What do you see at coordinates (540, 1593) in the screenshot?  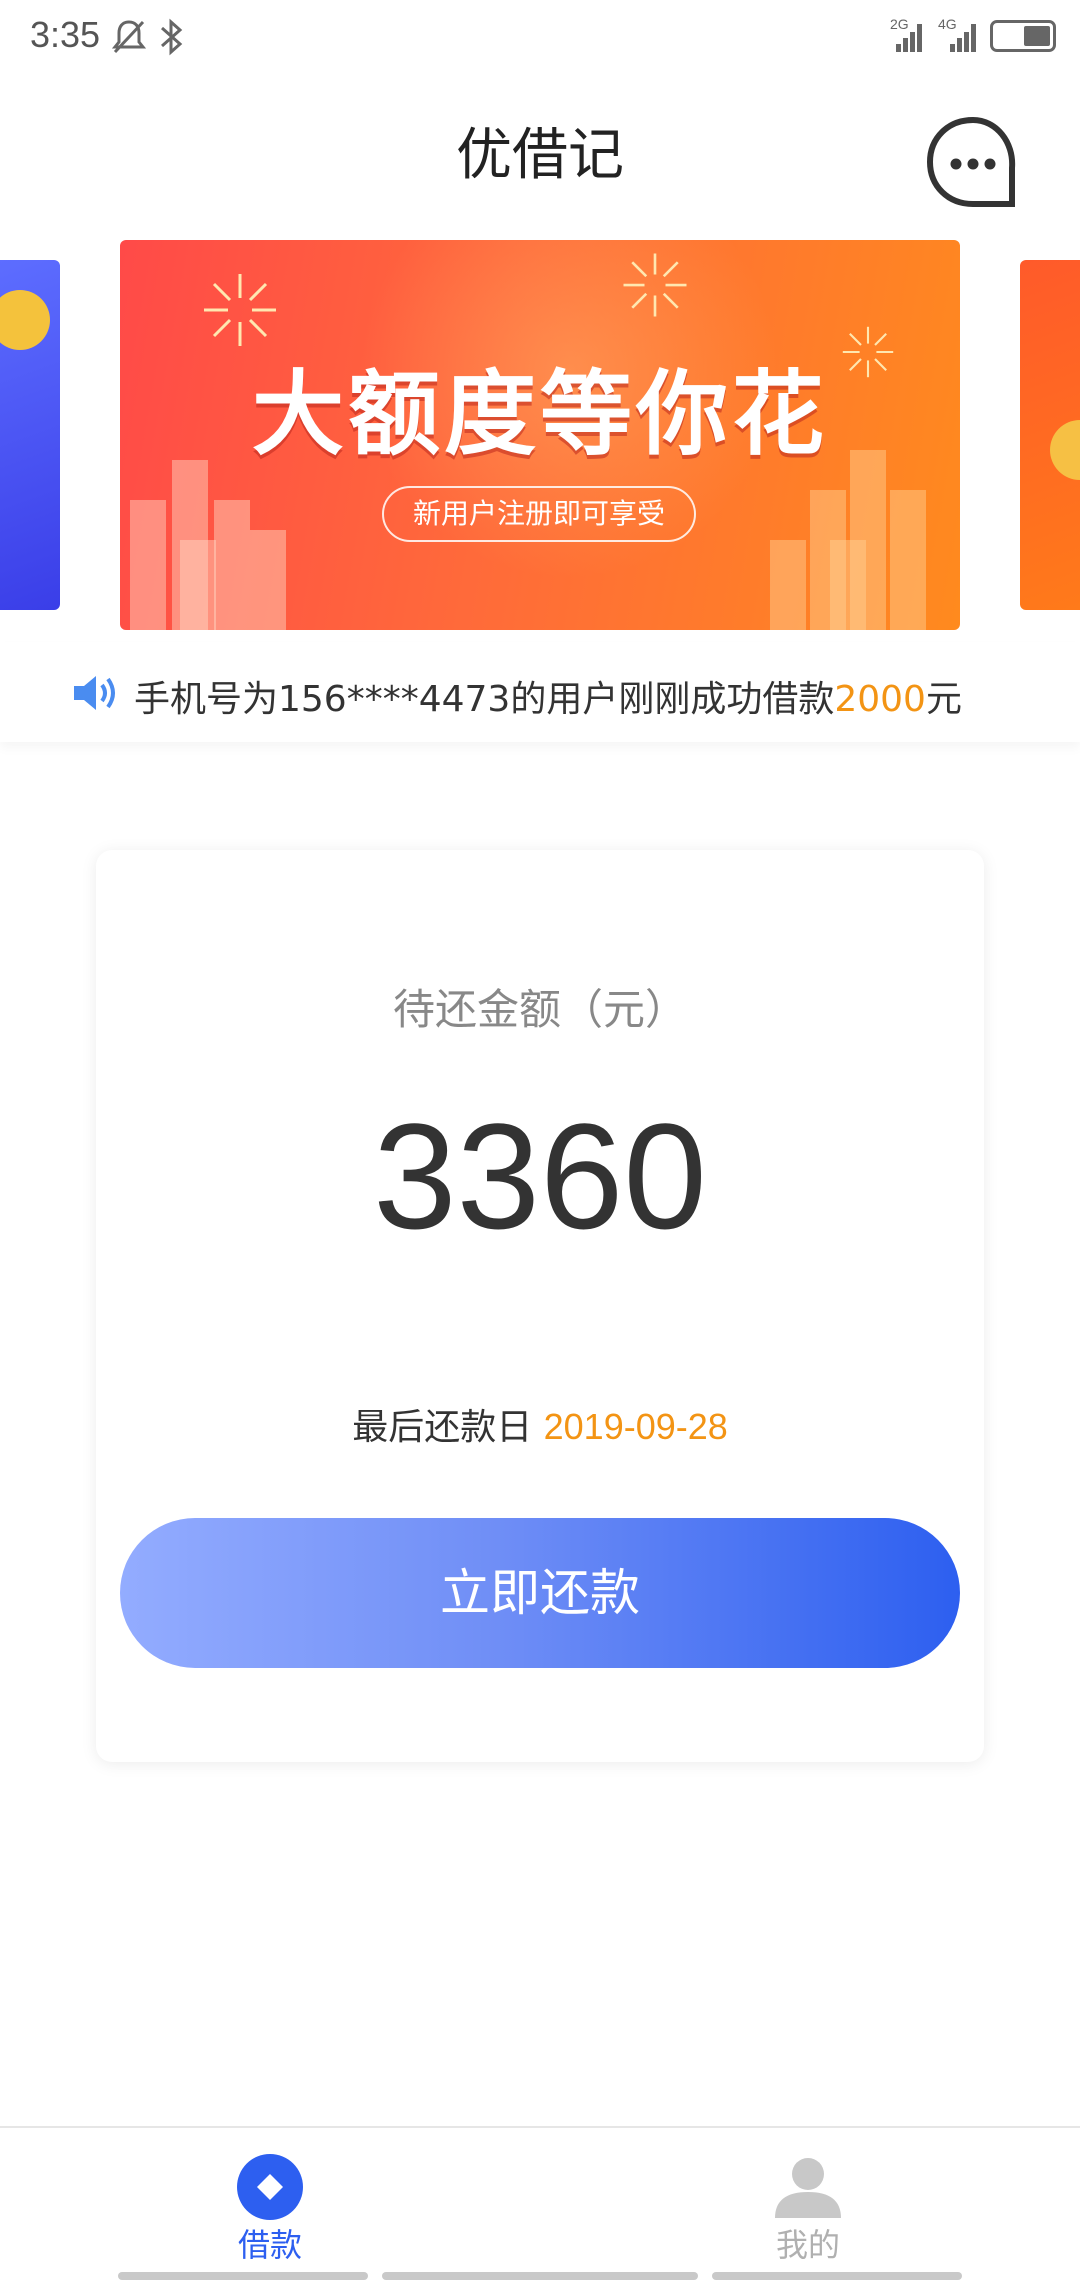 I see `repay-now-button: 立即还款` at bounding box center [540, 1593].